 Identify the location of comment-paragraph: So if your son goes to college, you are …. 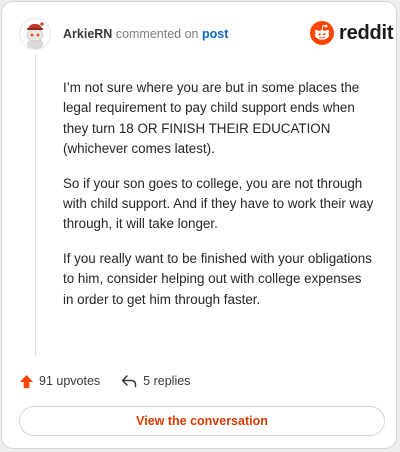
(218, 203).